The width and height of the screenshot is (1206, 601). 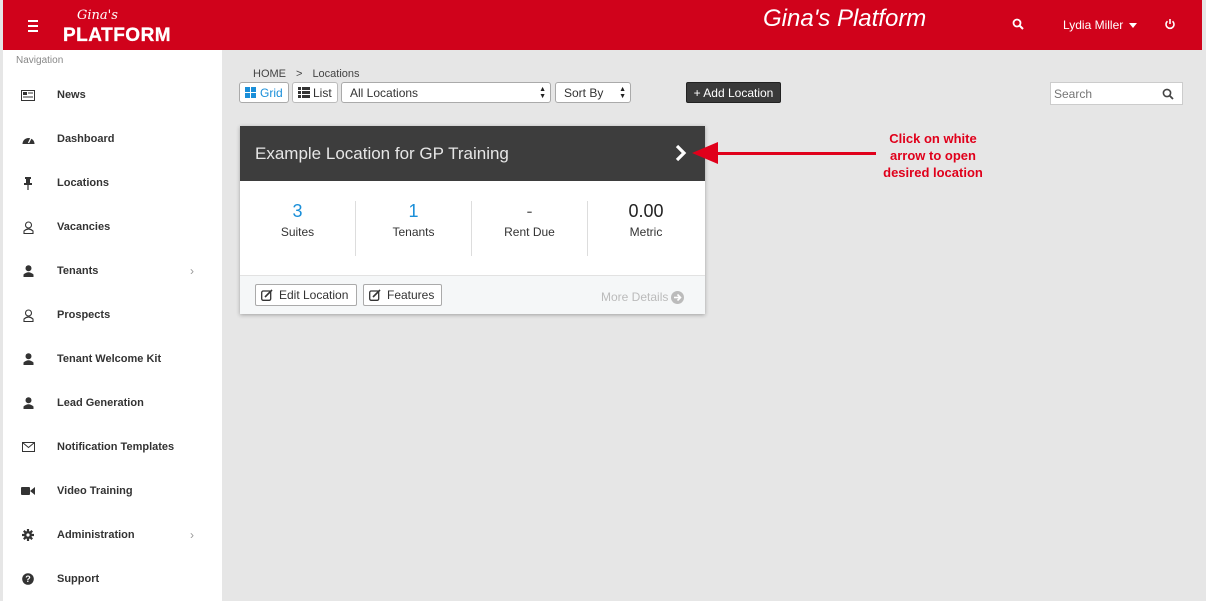 I want to click on user-name: Lydia Miller, so click(x=1093, y=25).